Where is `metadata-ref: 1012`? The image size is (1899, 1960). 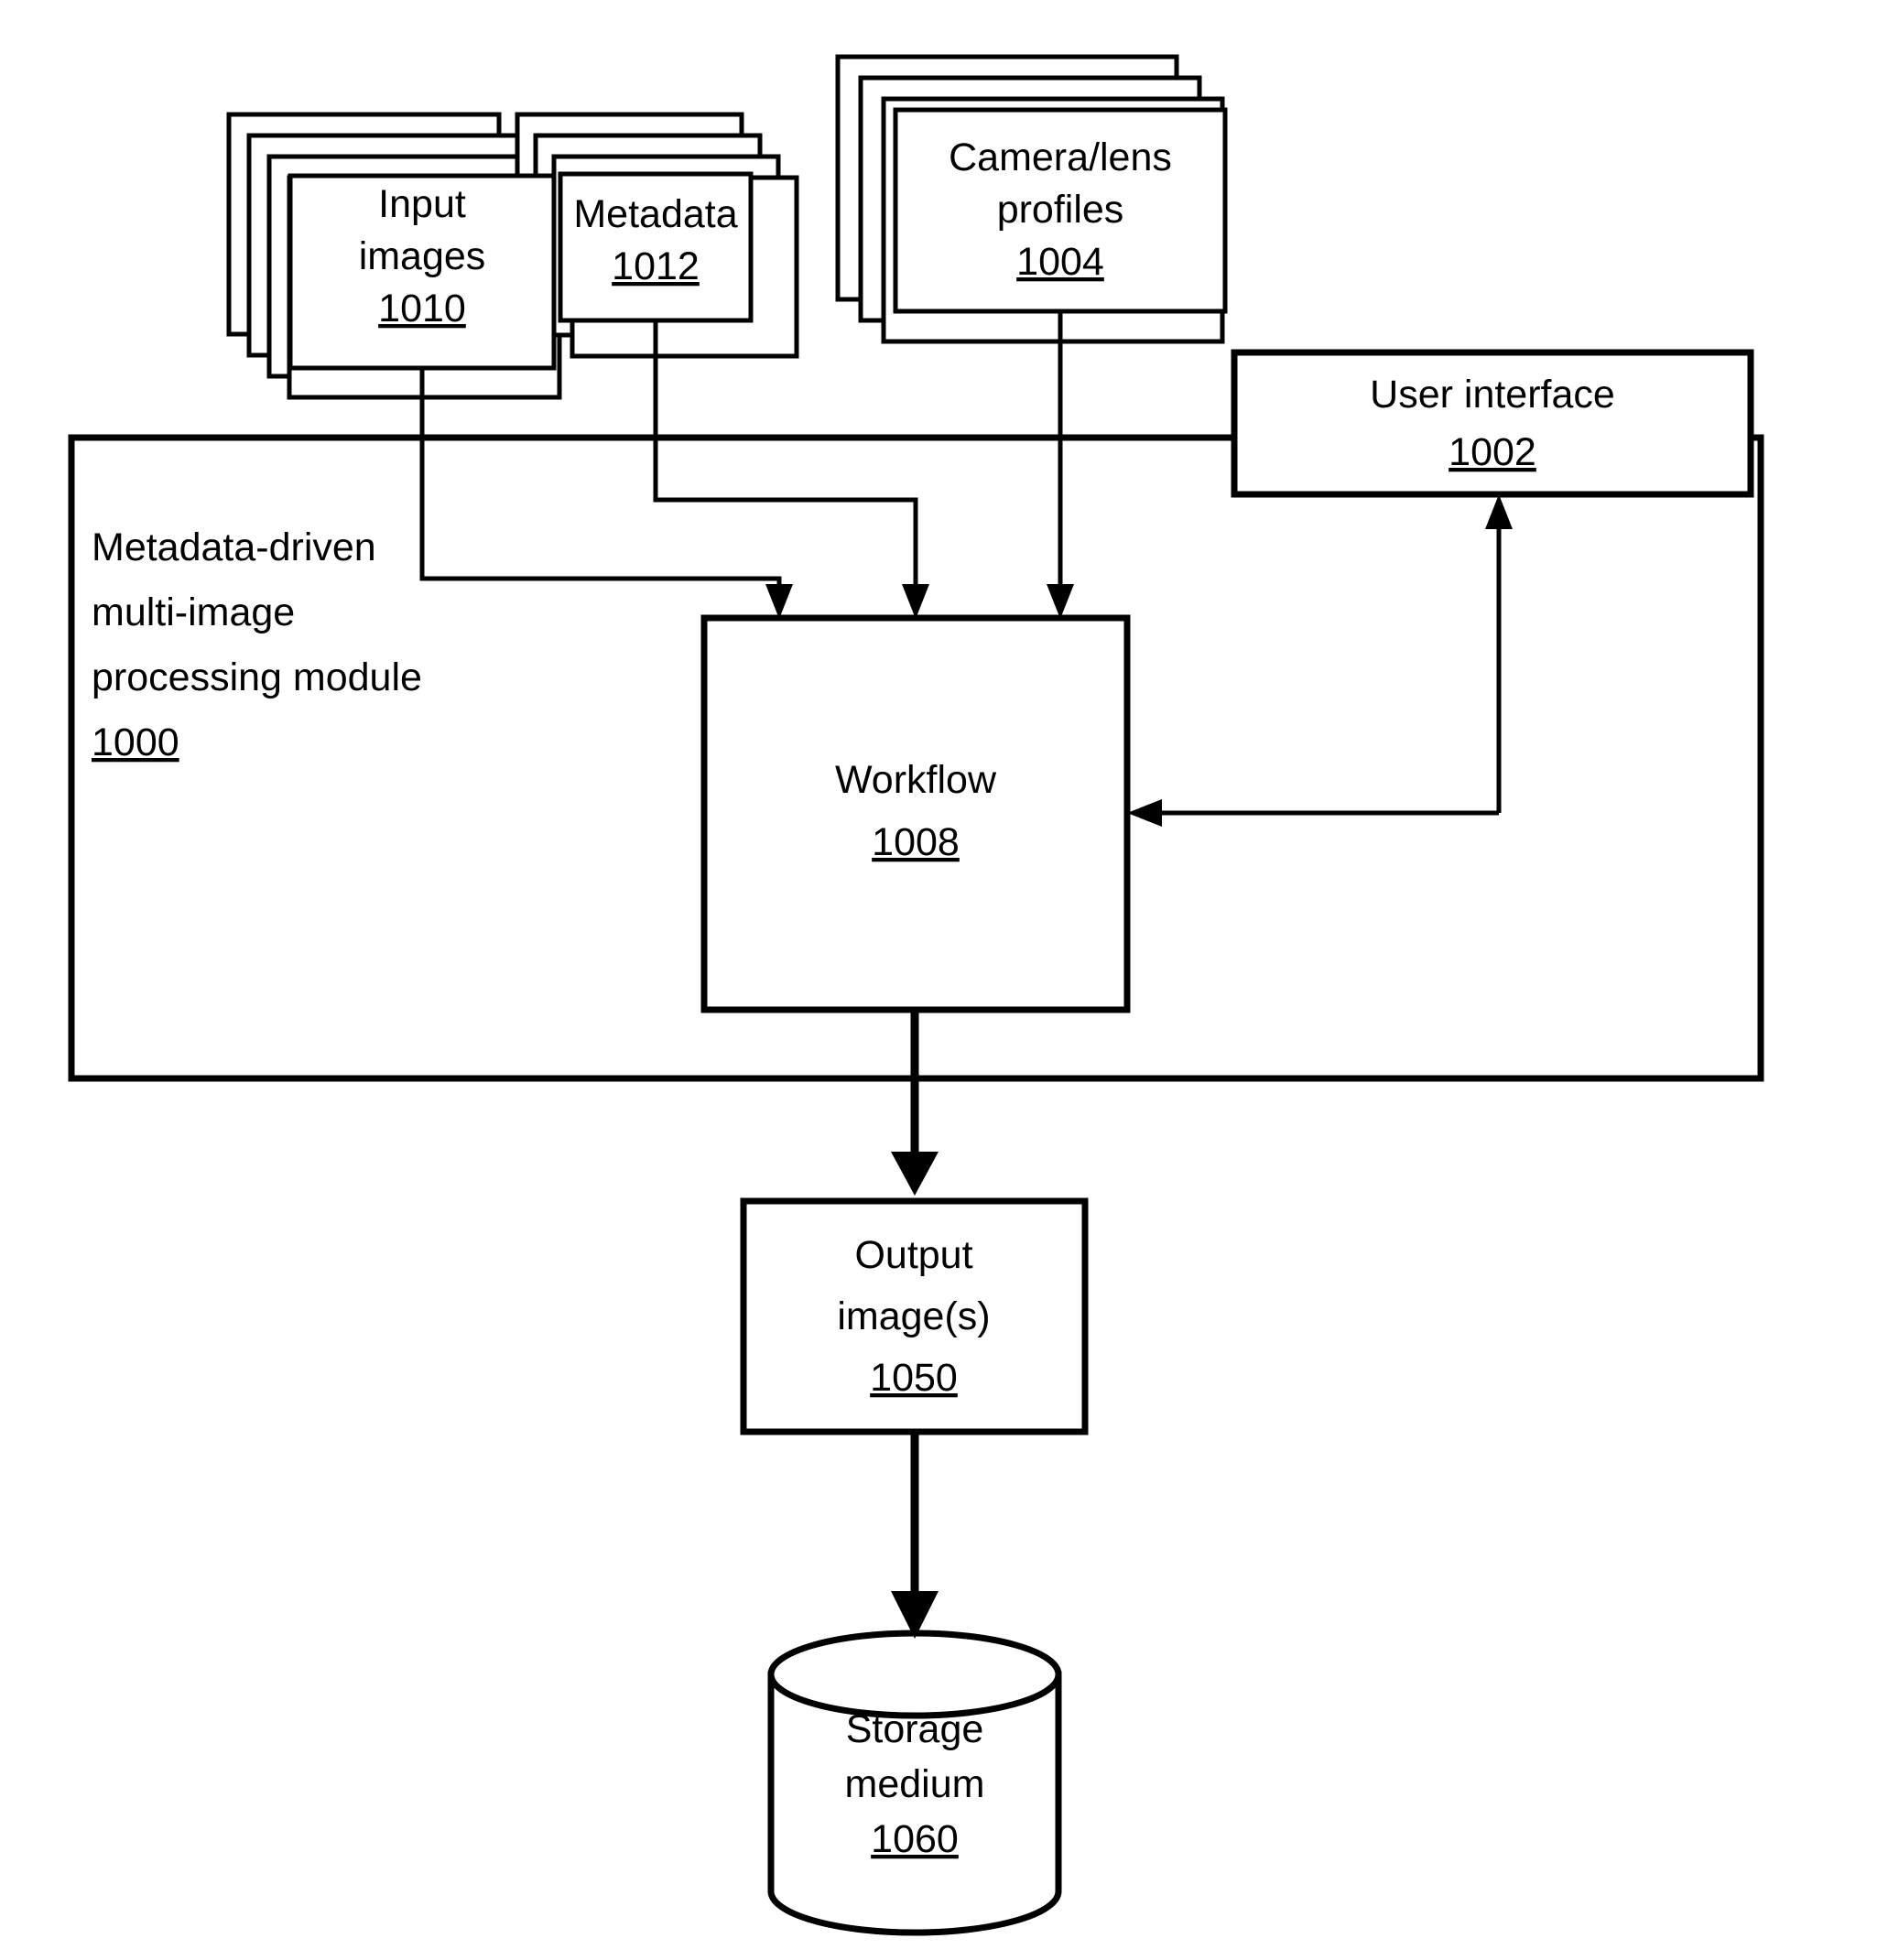 metadata-ref: 1012 is located at coordinates (656, 266).